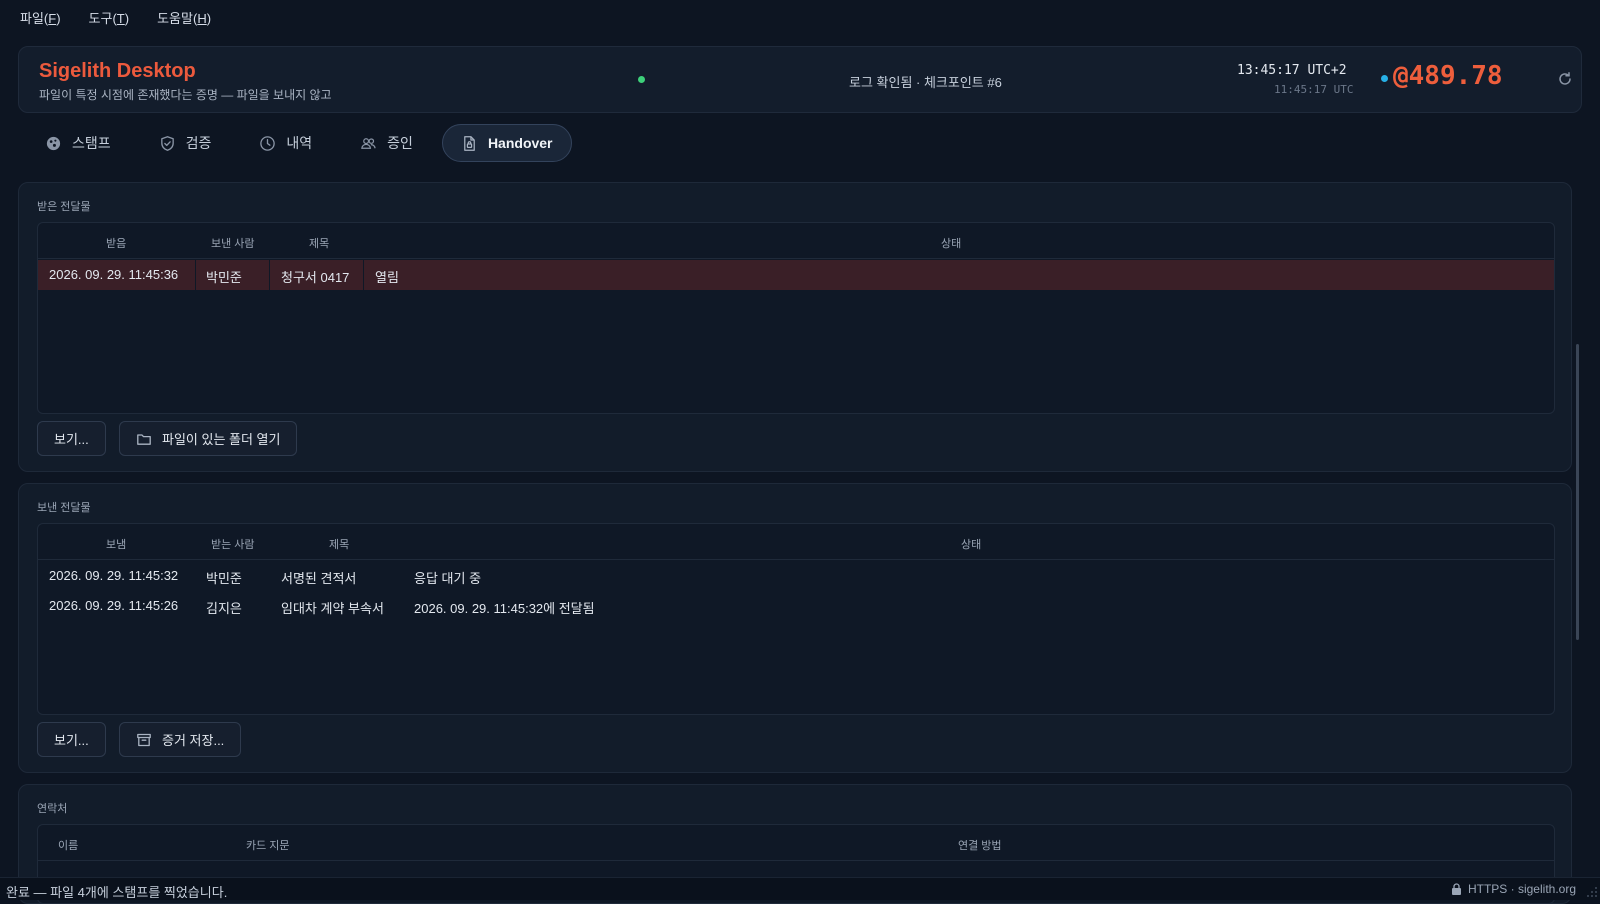  I want to click on tab-handover: Handover, so click(506, 143).